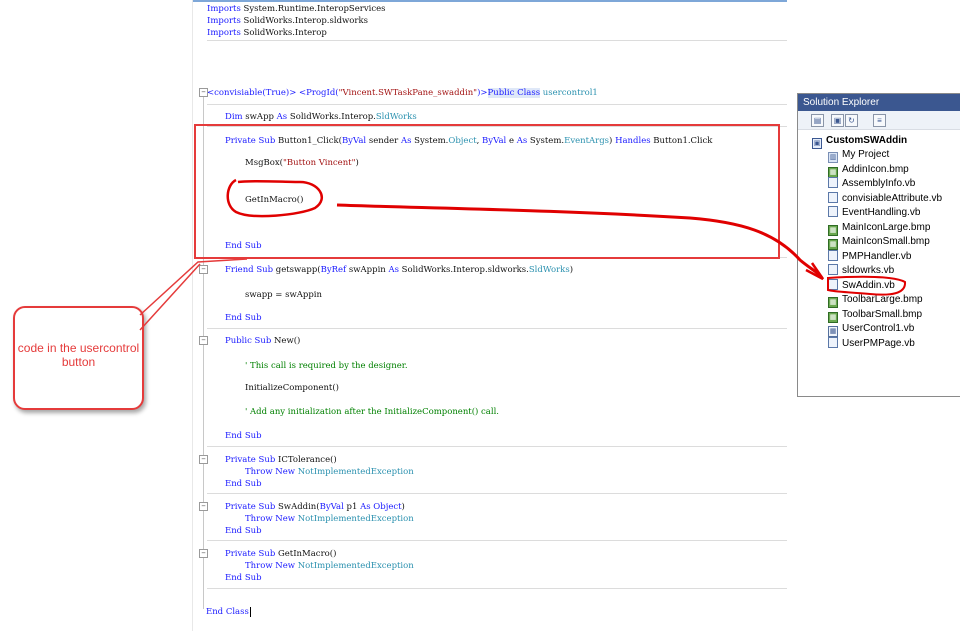 This screenshot has width=960, height=631. What do you see at coordinates (866, 285) in the screenshot?
I see `hand-drawn-underline-circle` at bounding box center [866, 285].